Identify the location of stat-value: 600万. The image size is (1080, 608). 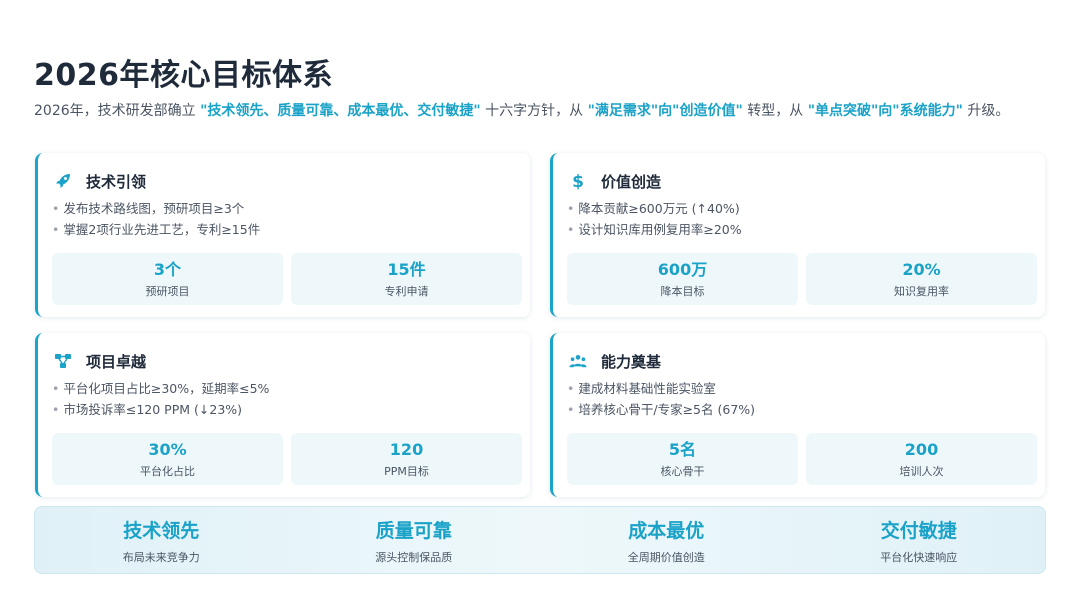
(682, 269).